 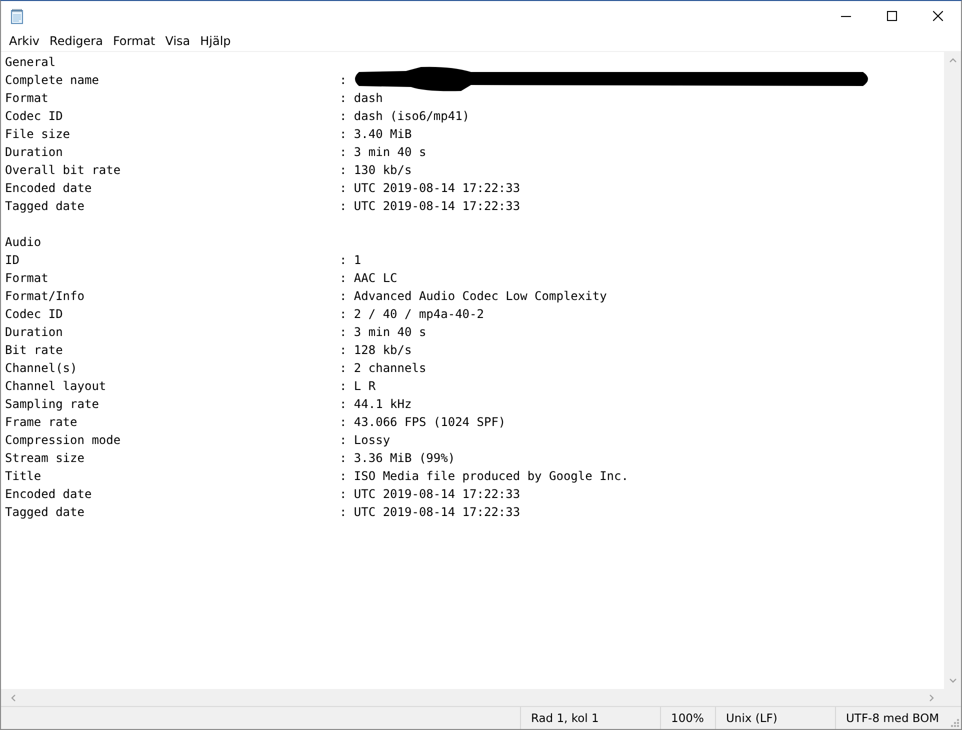 What do you see at coordinates (178, 41) in the screenshot?
I see `menu-item: Visa` at bounding box center [178, 41].